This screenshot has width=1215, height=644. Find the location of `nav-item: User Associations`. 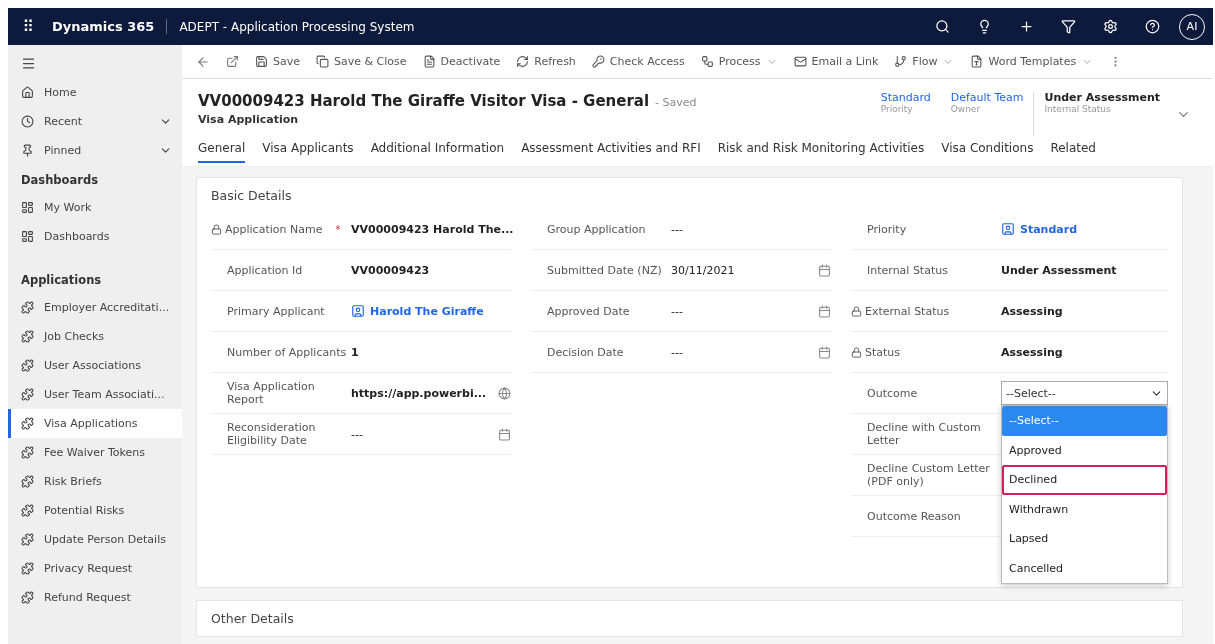

nav-item: User Associations is located at coordinates (95, 365).